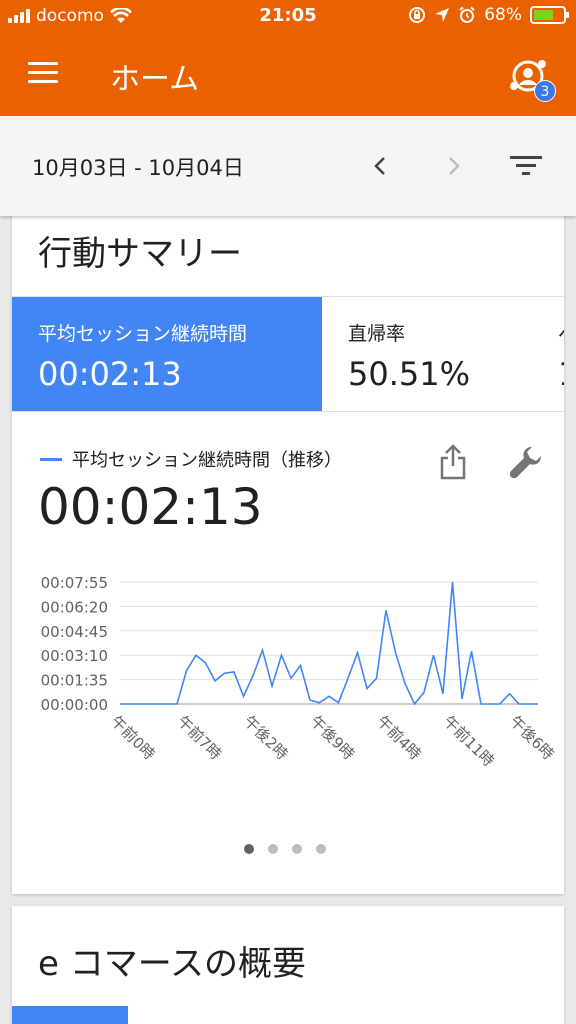 The width and height of the screenshot is (576, 1024). I want to click on x-tick-label: 午後6時, so click(531, 737).